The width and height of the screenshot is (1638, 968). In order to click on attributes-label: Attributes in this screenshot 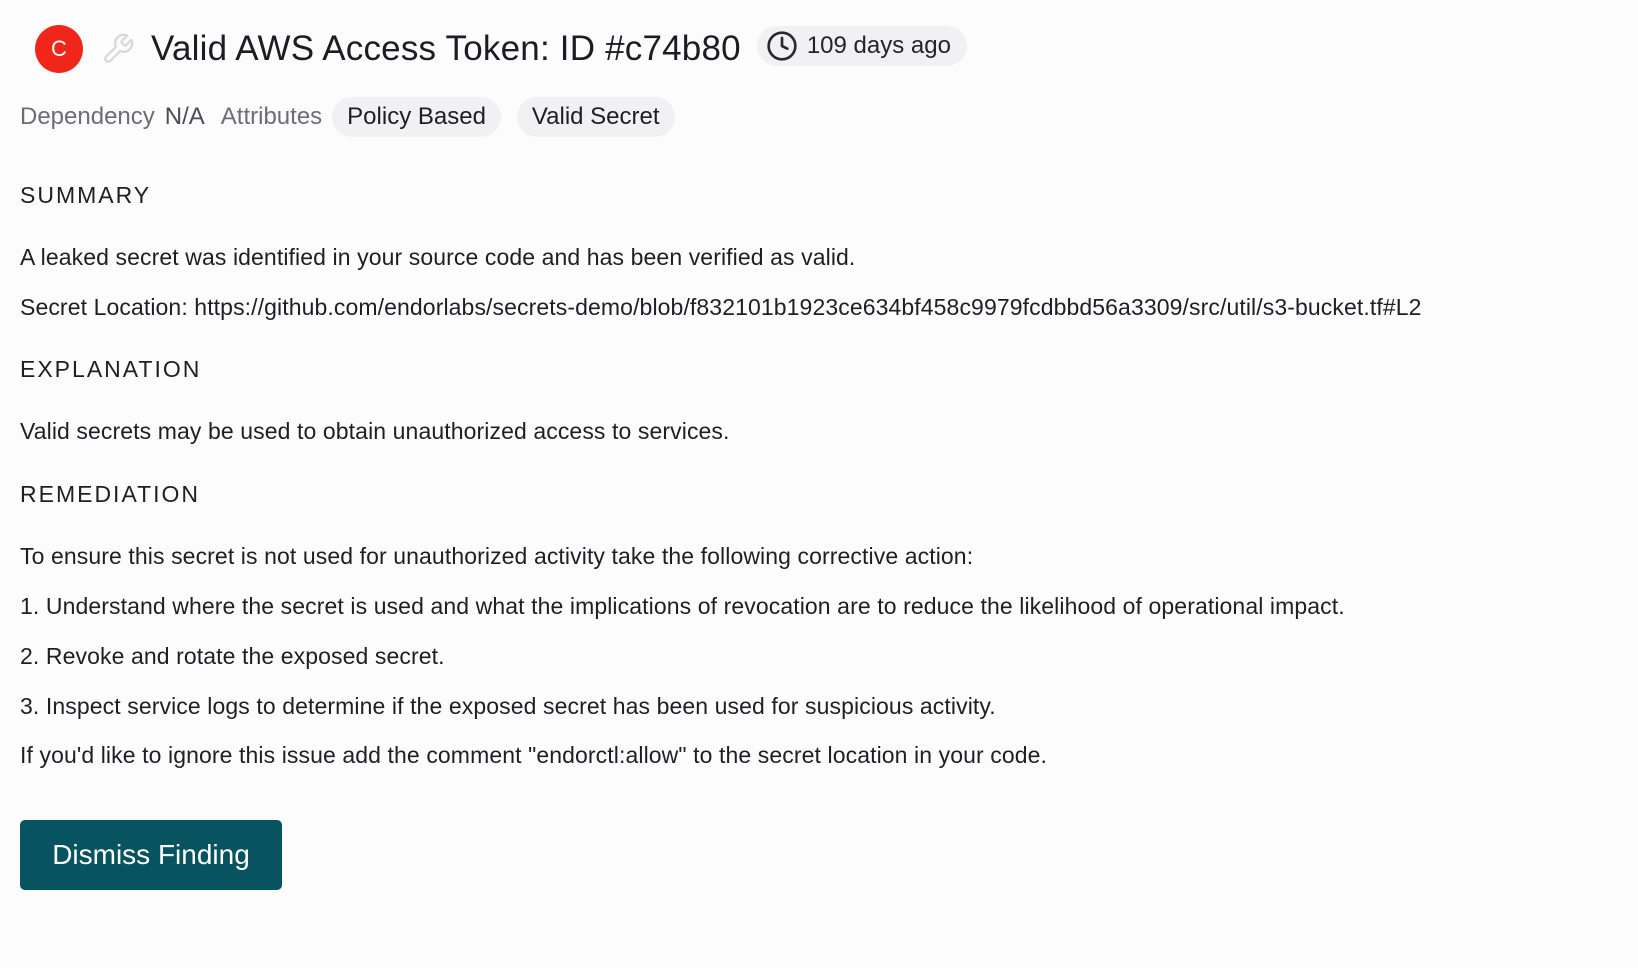, I will do `click(271, 116)`.